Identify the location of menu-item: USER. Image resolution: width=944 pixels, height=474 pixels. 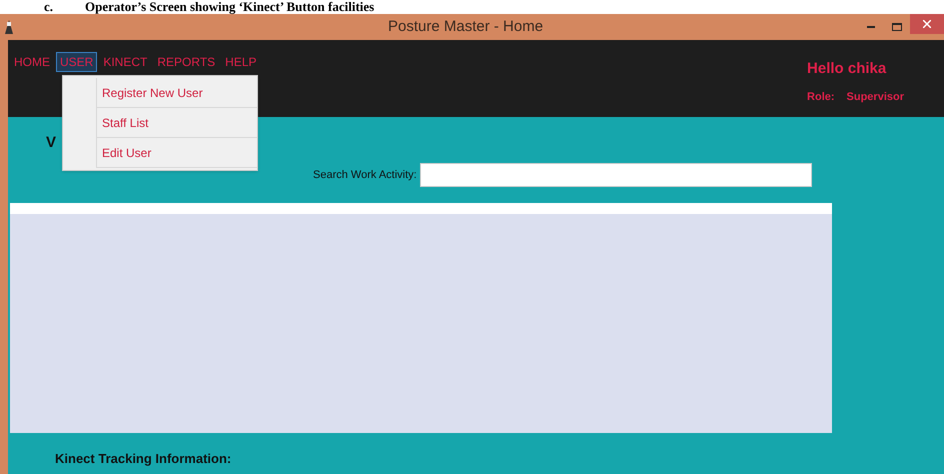
(77, 62).